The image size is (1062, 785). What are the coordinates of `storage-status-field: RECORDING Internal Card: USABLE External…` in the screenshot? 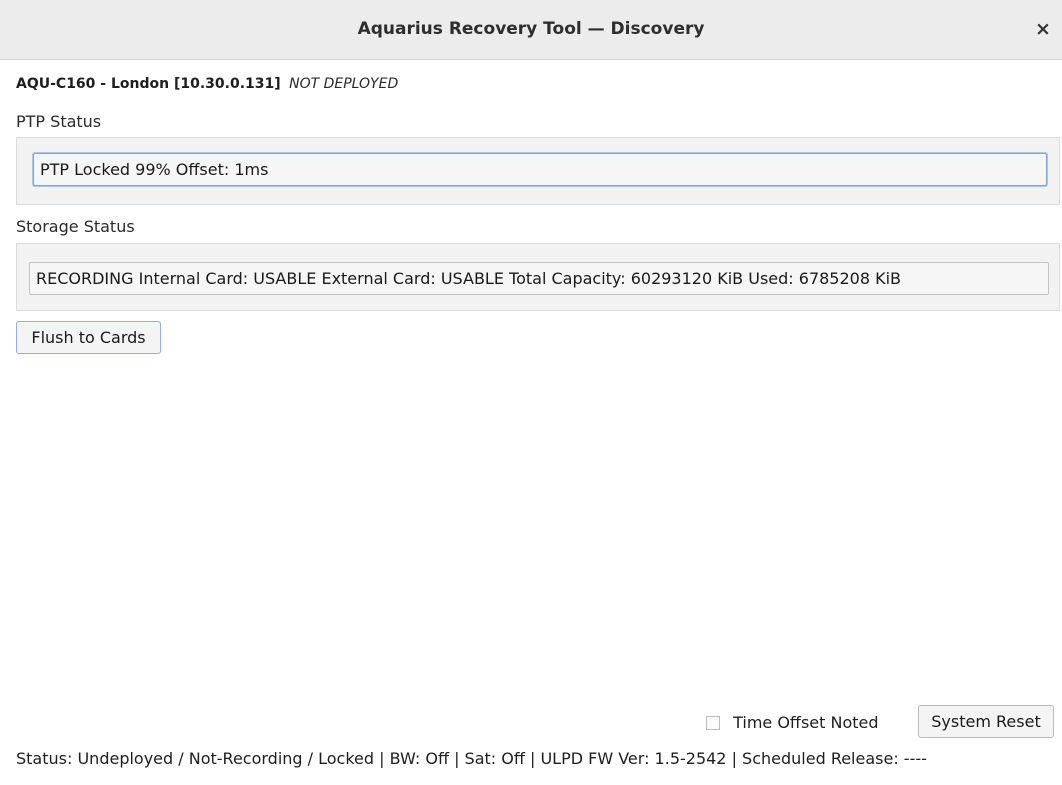 It's located at (539, 278).